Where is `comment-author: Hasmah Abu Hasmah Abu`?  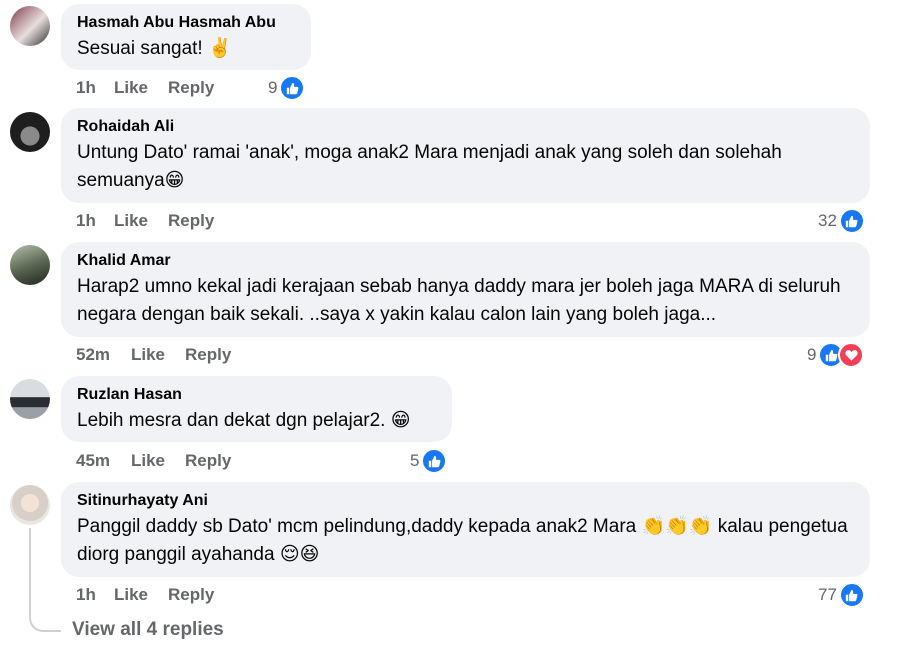 comment-author: Hasmah Abu Hasmah Abu is located at coordinates (186, 22).